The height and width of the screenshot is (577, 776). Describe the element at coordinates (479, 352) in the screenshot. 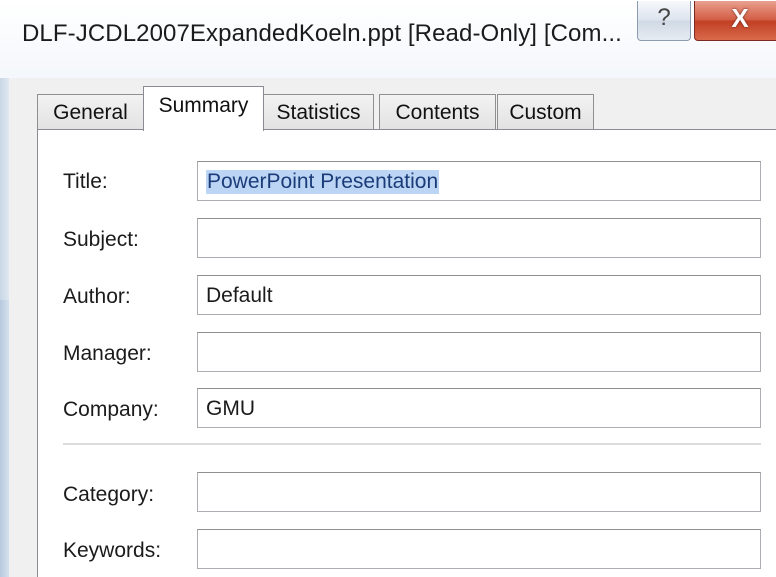

I see `manager-field` at that location.